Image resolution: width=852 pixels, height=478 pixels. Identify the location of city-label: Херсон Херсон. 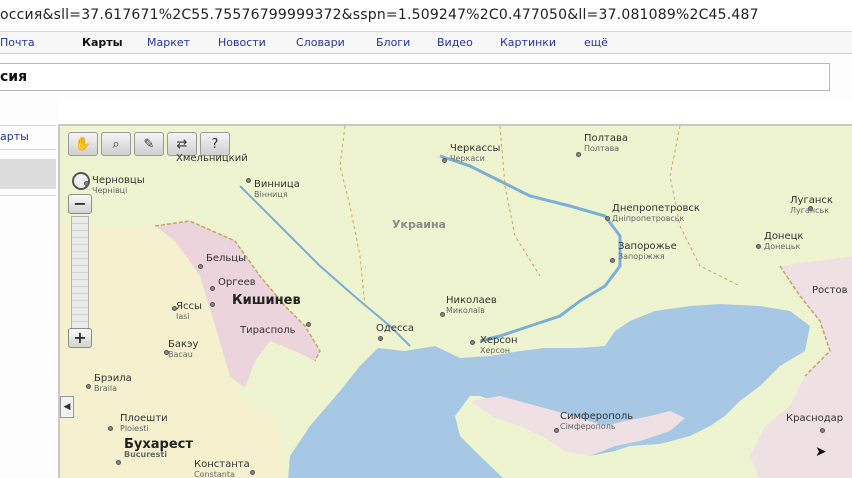
(499, 345).